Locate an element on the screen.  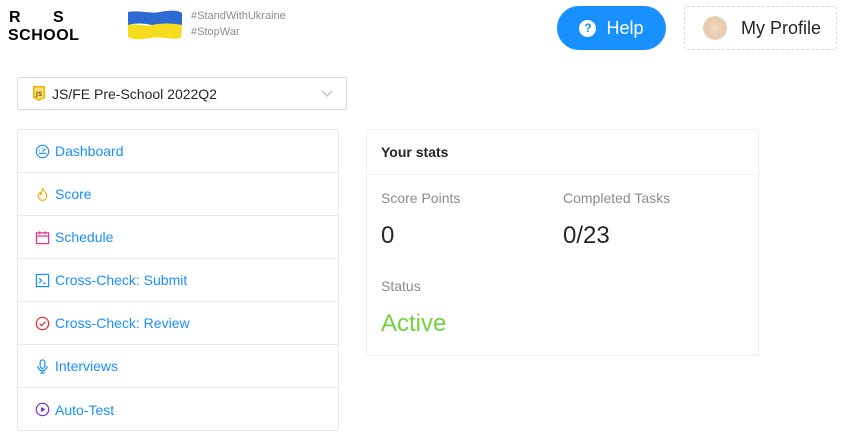
nav-item-label: Score is located at coordinates (73, 194).